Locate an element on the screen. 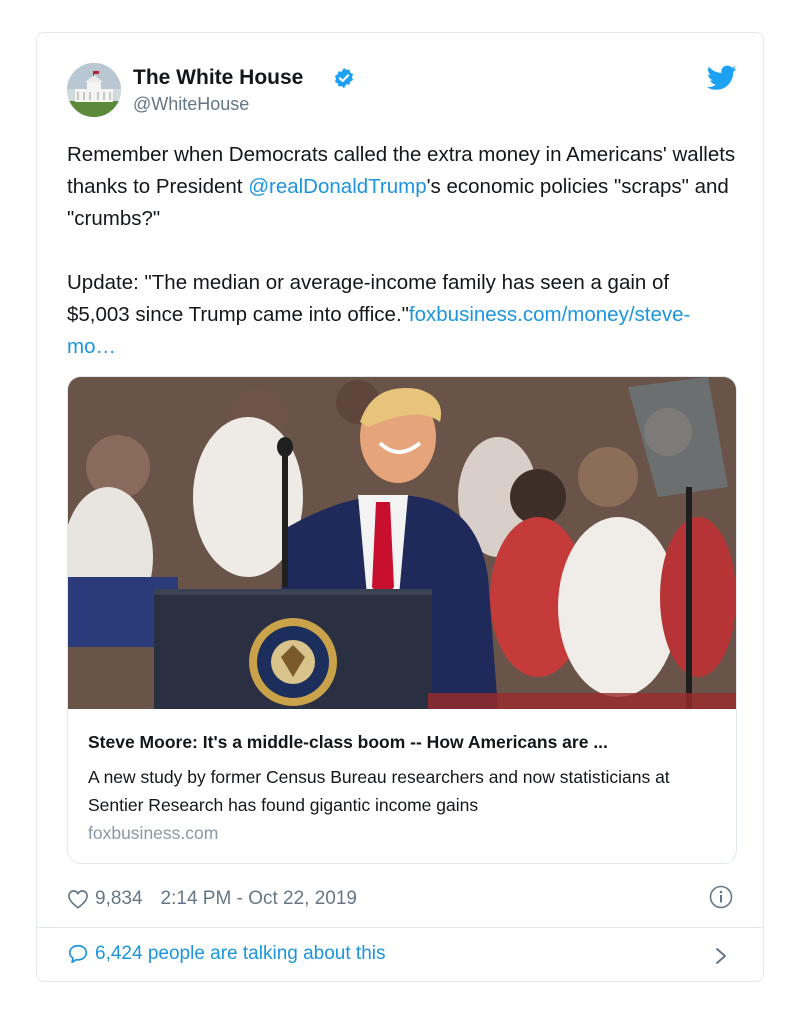 Image resolution: width=800 pixels, height=1016 pixels. avatar is located at coordinates (94, 90).